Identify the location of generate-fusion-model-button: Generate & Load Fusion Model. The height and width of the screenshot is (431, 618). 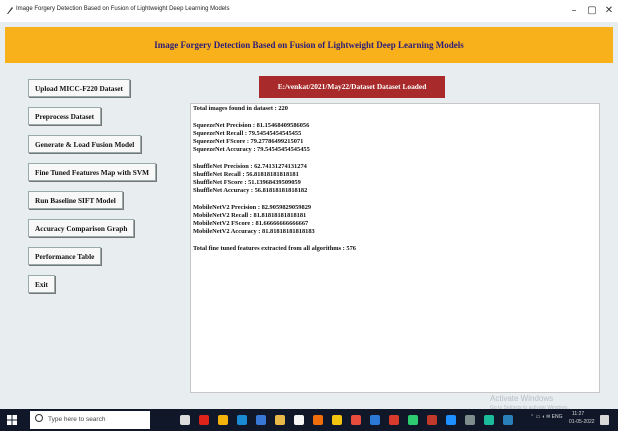
(85, 144).